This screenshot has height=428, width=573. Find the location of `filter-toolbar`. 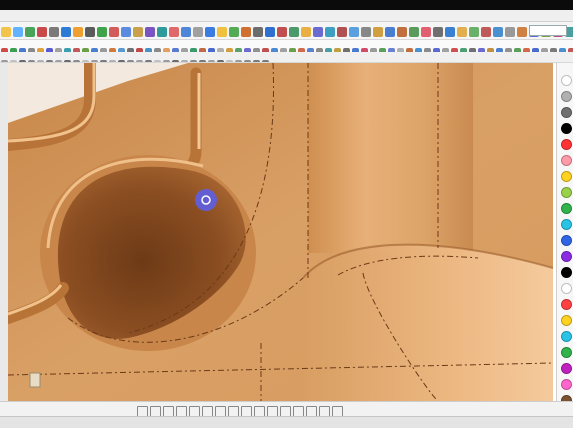

filter-toolbar is located at coordinates (286, 57).